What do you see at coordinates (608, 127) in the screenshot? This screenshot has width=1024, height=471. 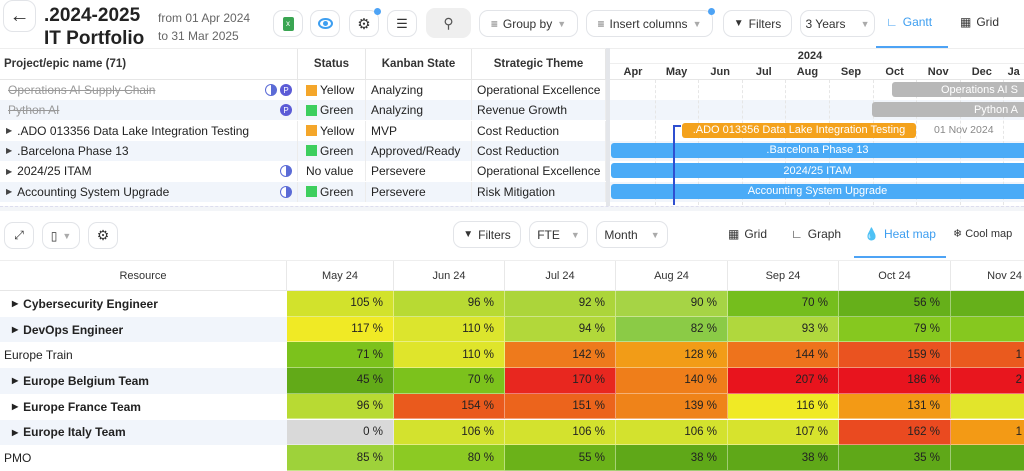 I see `splitter` at bounding box center [608, 127].